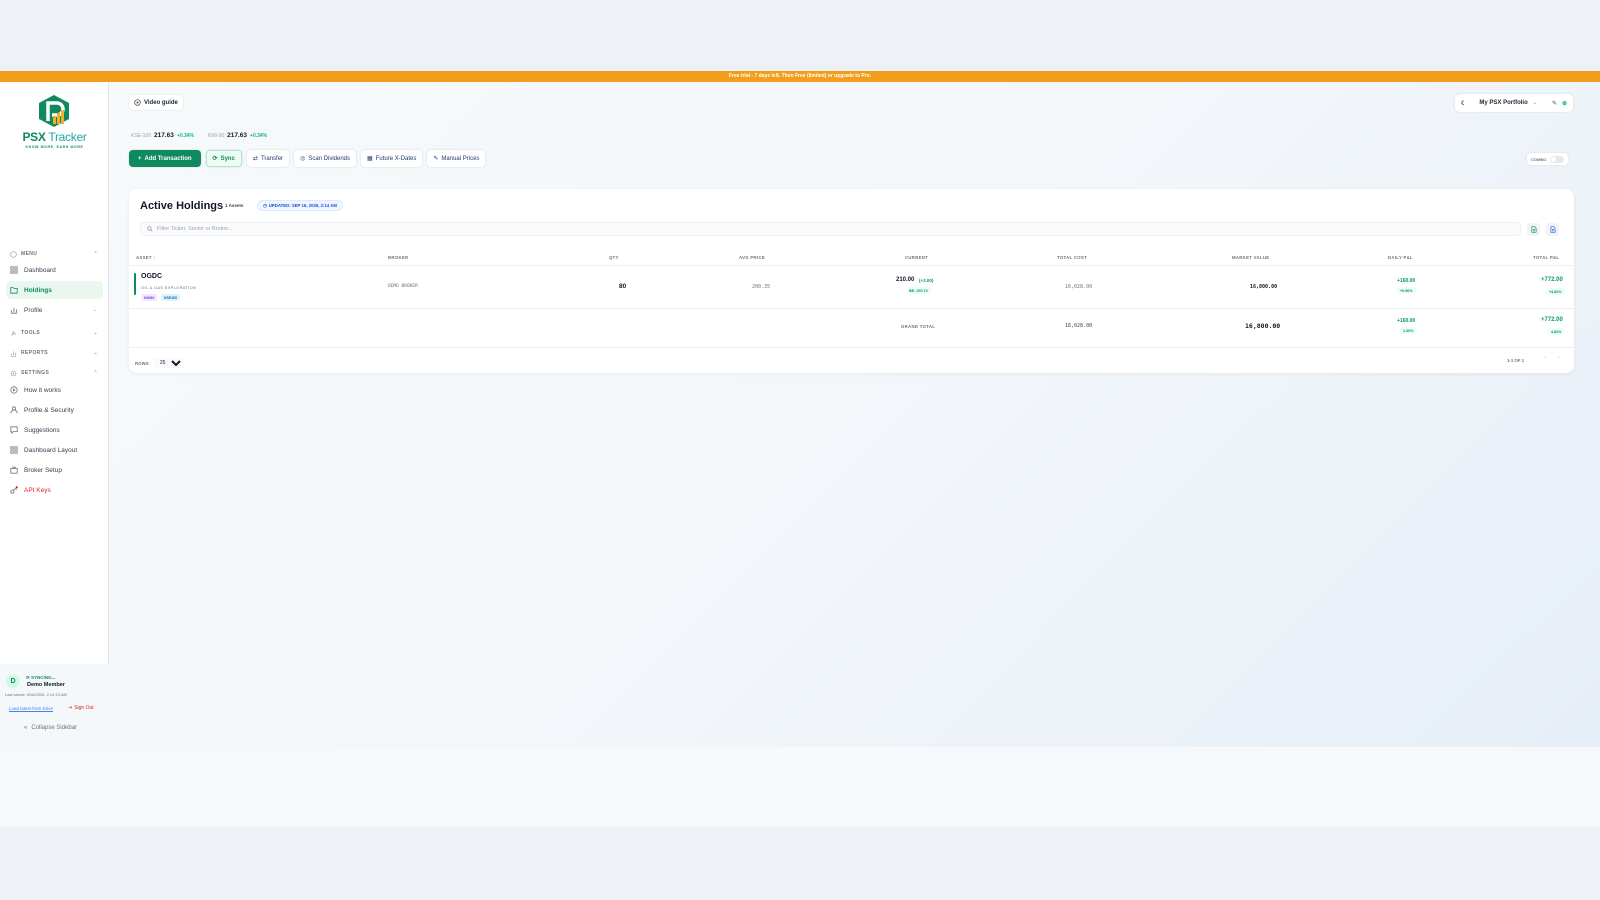 The height and width of the screenshot is (900, 1600). I want to click on transfer-button: ⇄ Transfer, so click(268, 158).